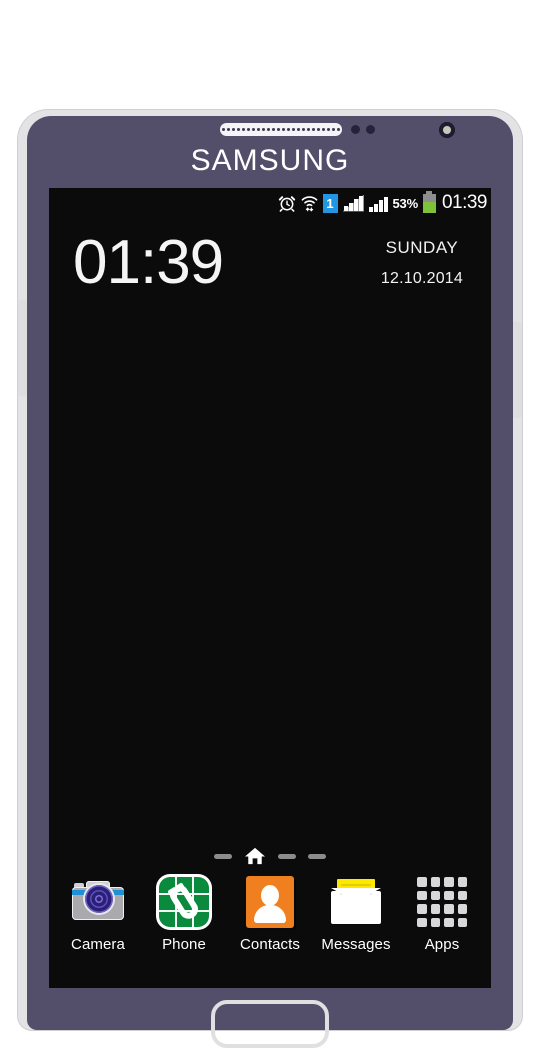  What do you see at coordinates (356, 902) in the screenshot?
I see `messages-icon` at bounding box center [356, 902].